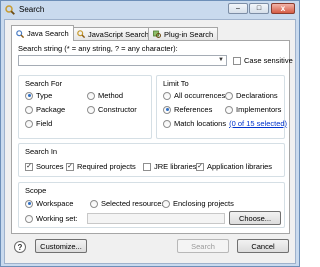  I want to click on search-for-package-radio: Package, so click(45, 109).